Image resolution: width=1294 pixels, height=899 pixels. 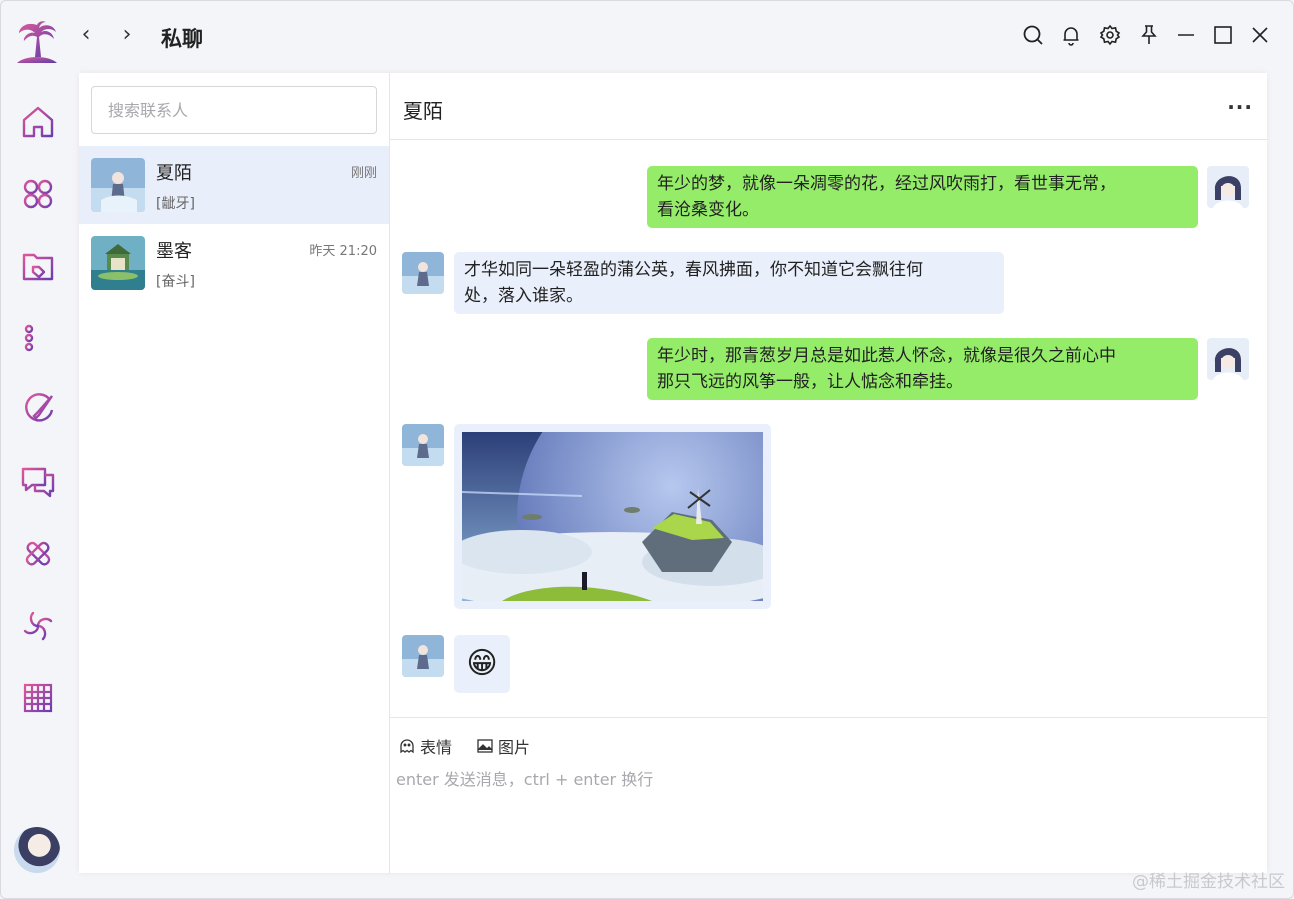 I want to click on user-avatar, so click(x=37, y=850).